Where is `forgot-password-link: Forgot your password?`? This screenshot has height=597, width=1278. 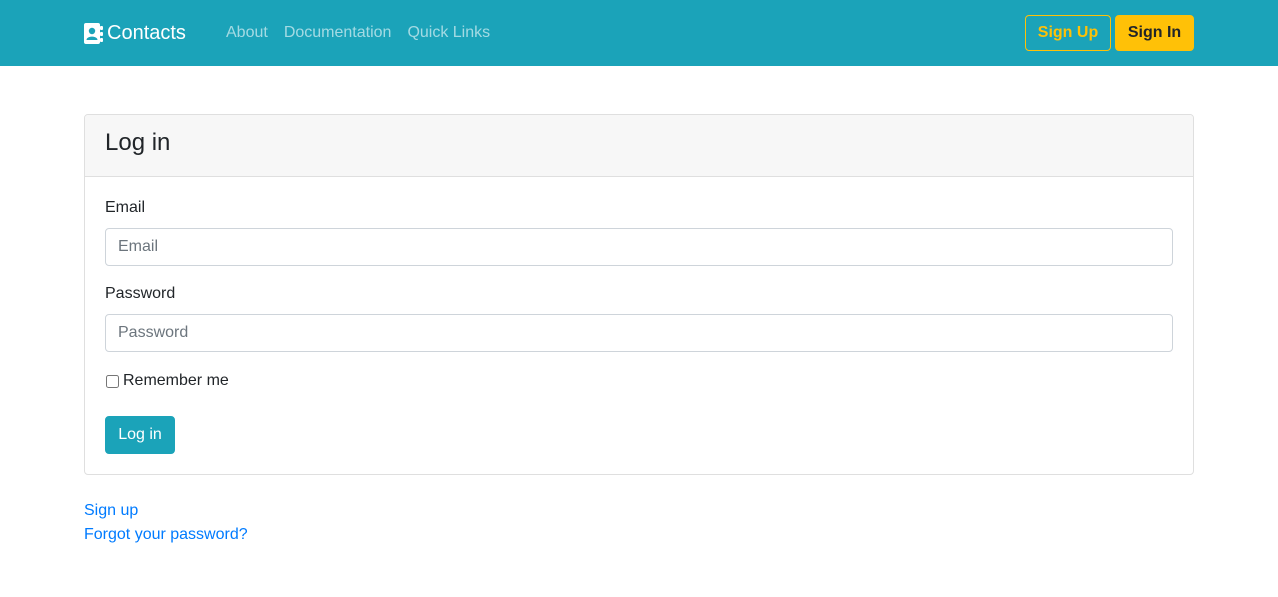 forgot-password-link: Forgot your password? is located at coordinates (166, 535).